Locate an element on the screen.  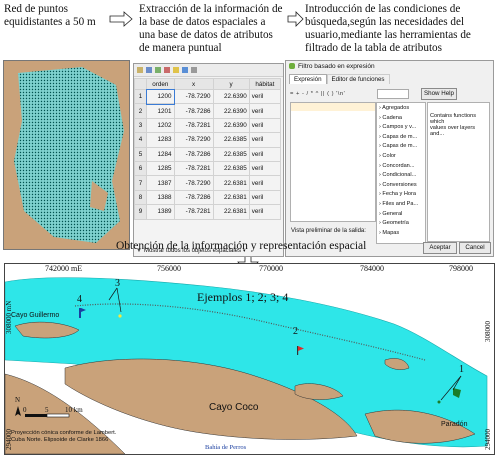
function-group-item: › Geometría is located at coordinates (394, 223).